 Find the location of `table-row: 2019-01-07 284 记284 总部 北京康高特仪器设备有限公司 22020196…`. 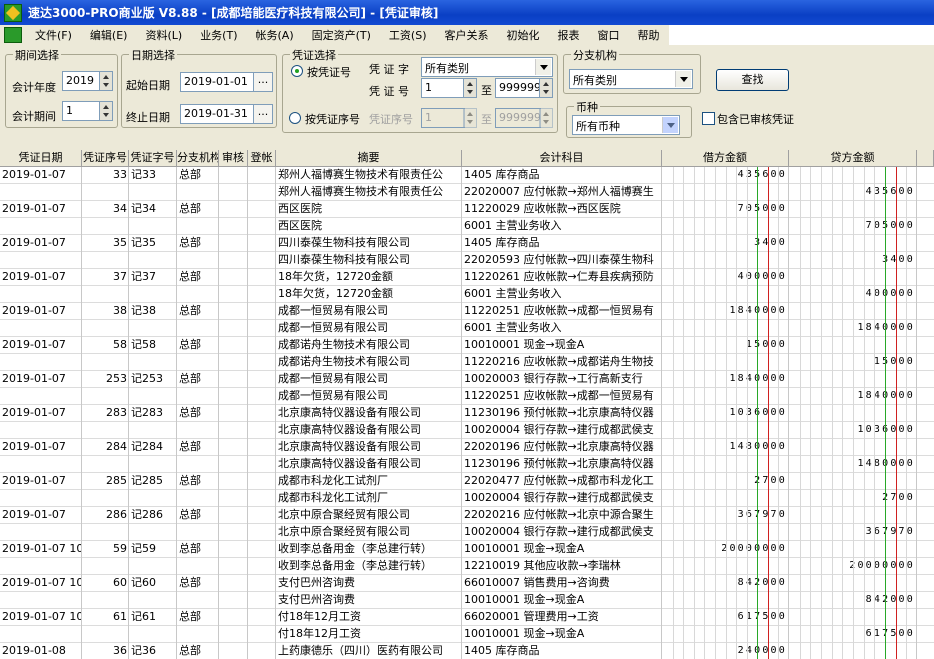

table-row: 2019-01-07 284 记284 总部 北京康高特仪器设备有限公司 22020196… is located at coordinates (467, 447).